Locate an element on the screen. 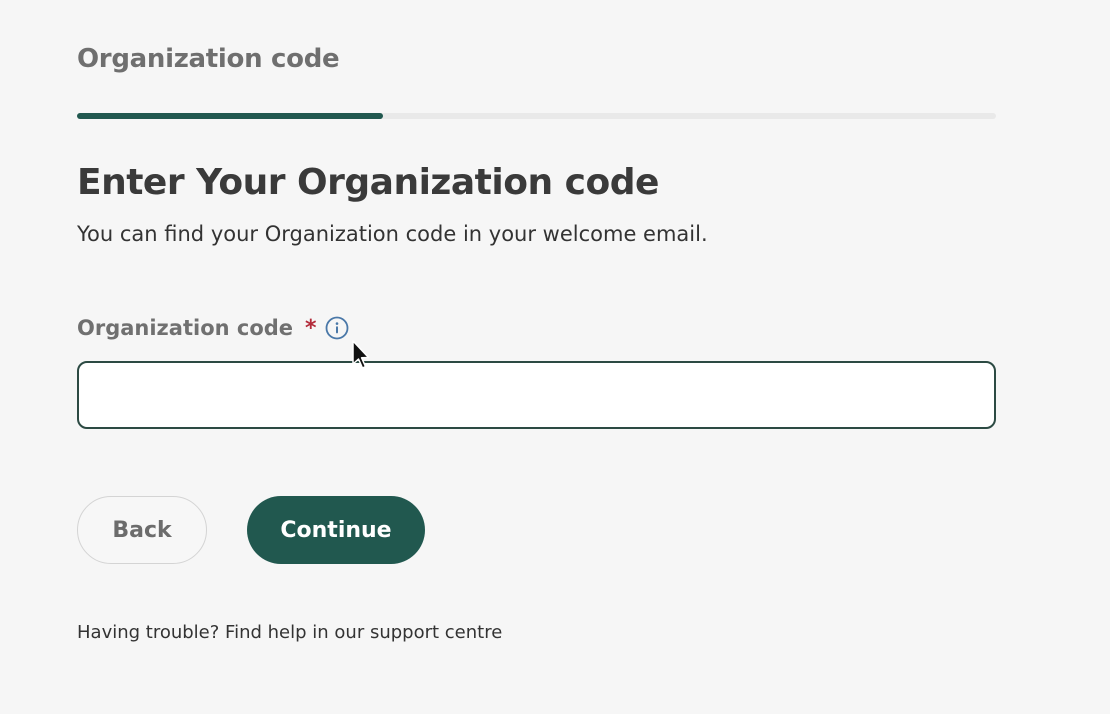 The width and height of the screenshot is (1110, 714). required-marker: * is located at coordinates (311, 328).